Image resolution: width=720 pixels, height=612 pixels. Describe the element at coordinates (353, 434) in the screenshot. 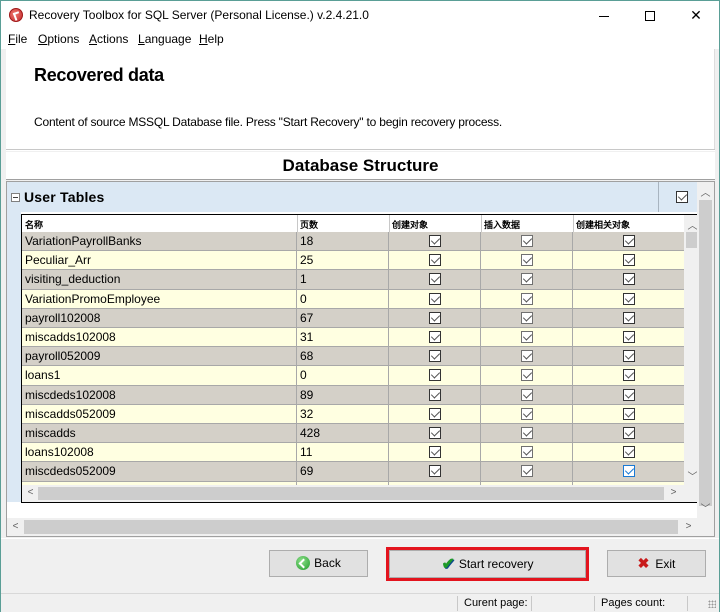

I see `table-row: miscadds 428` at that location.